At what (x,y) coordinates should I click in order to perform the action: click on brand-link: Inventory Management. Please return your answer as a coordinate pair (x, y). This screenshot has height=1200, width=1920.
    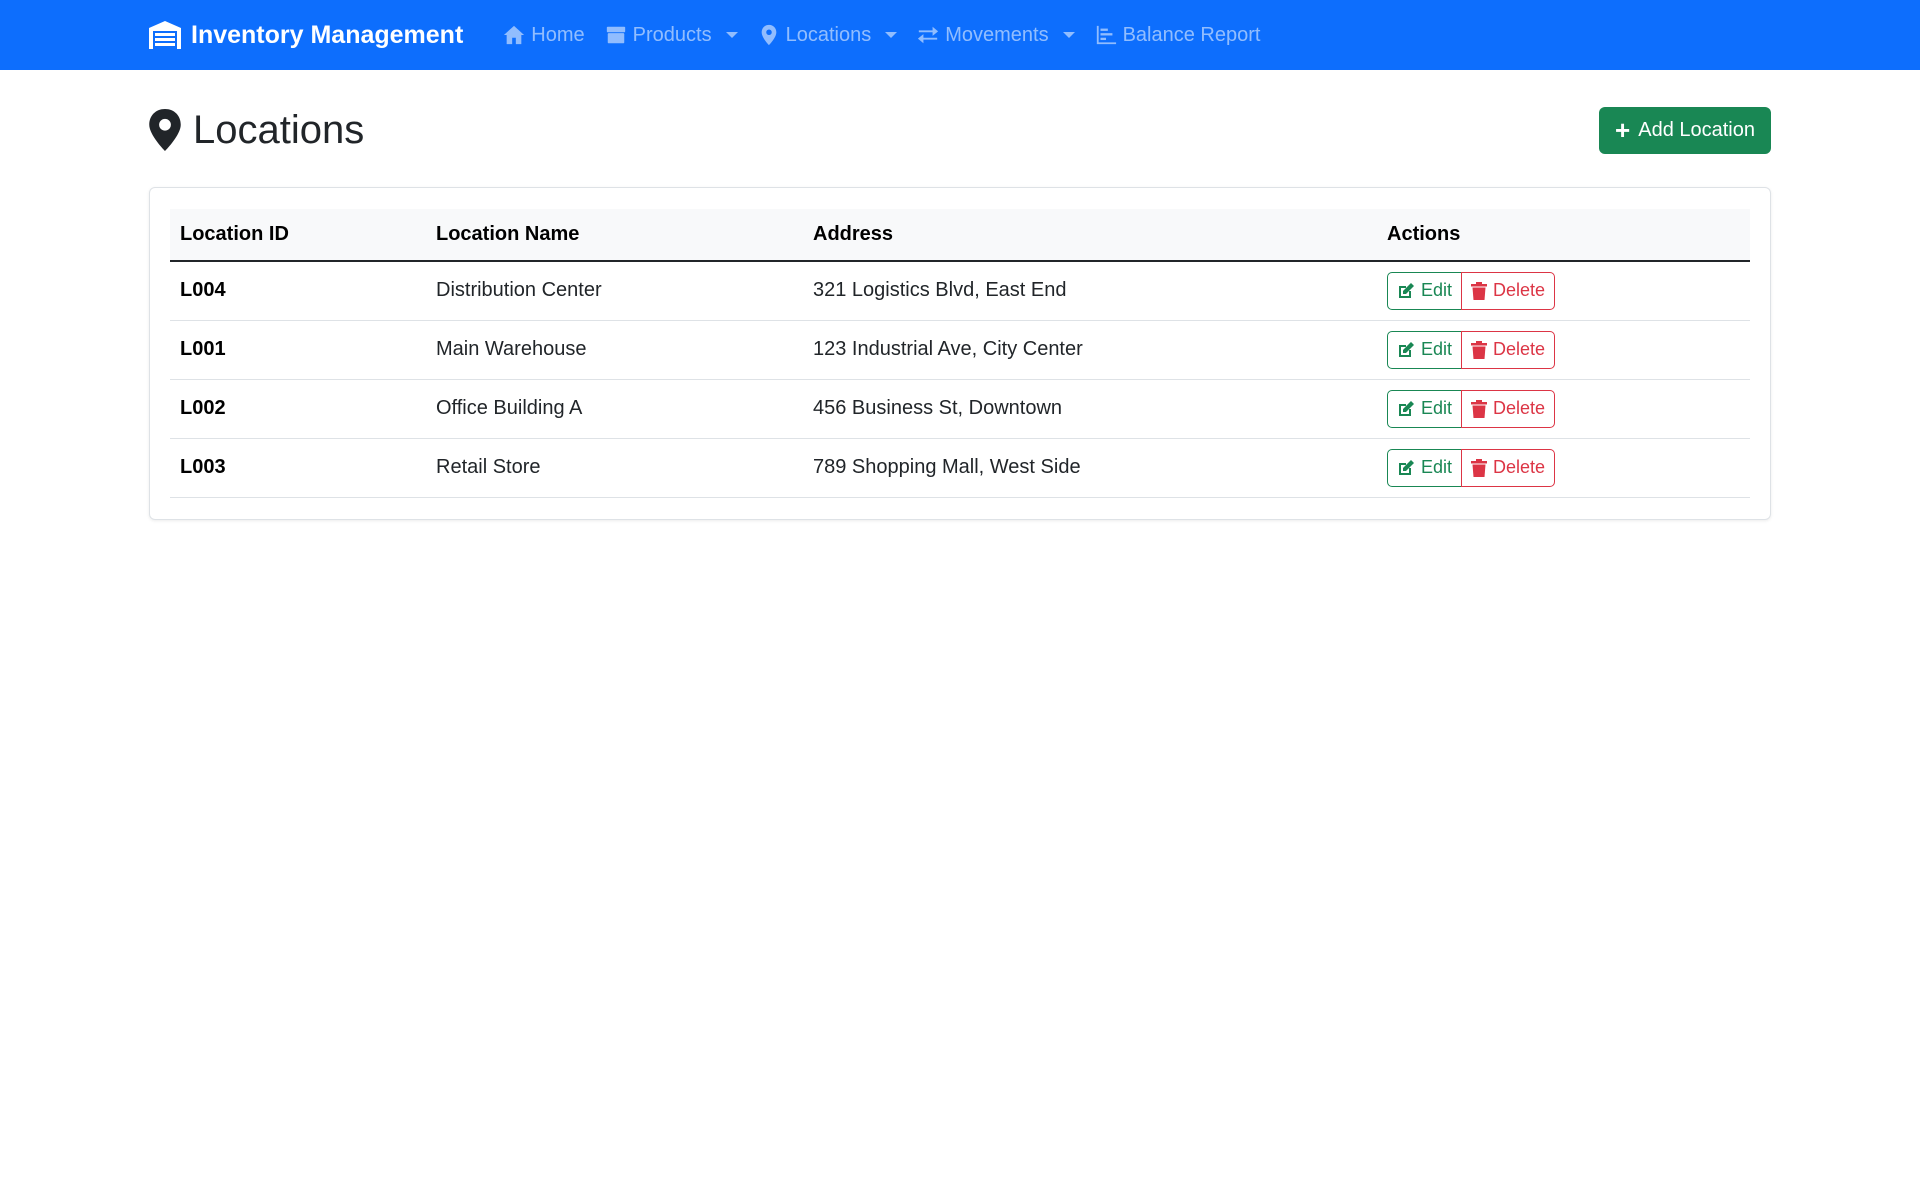
    Looking at the image, I should click on (306, 35).